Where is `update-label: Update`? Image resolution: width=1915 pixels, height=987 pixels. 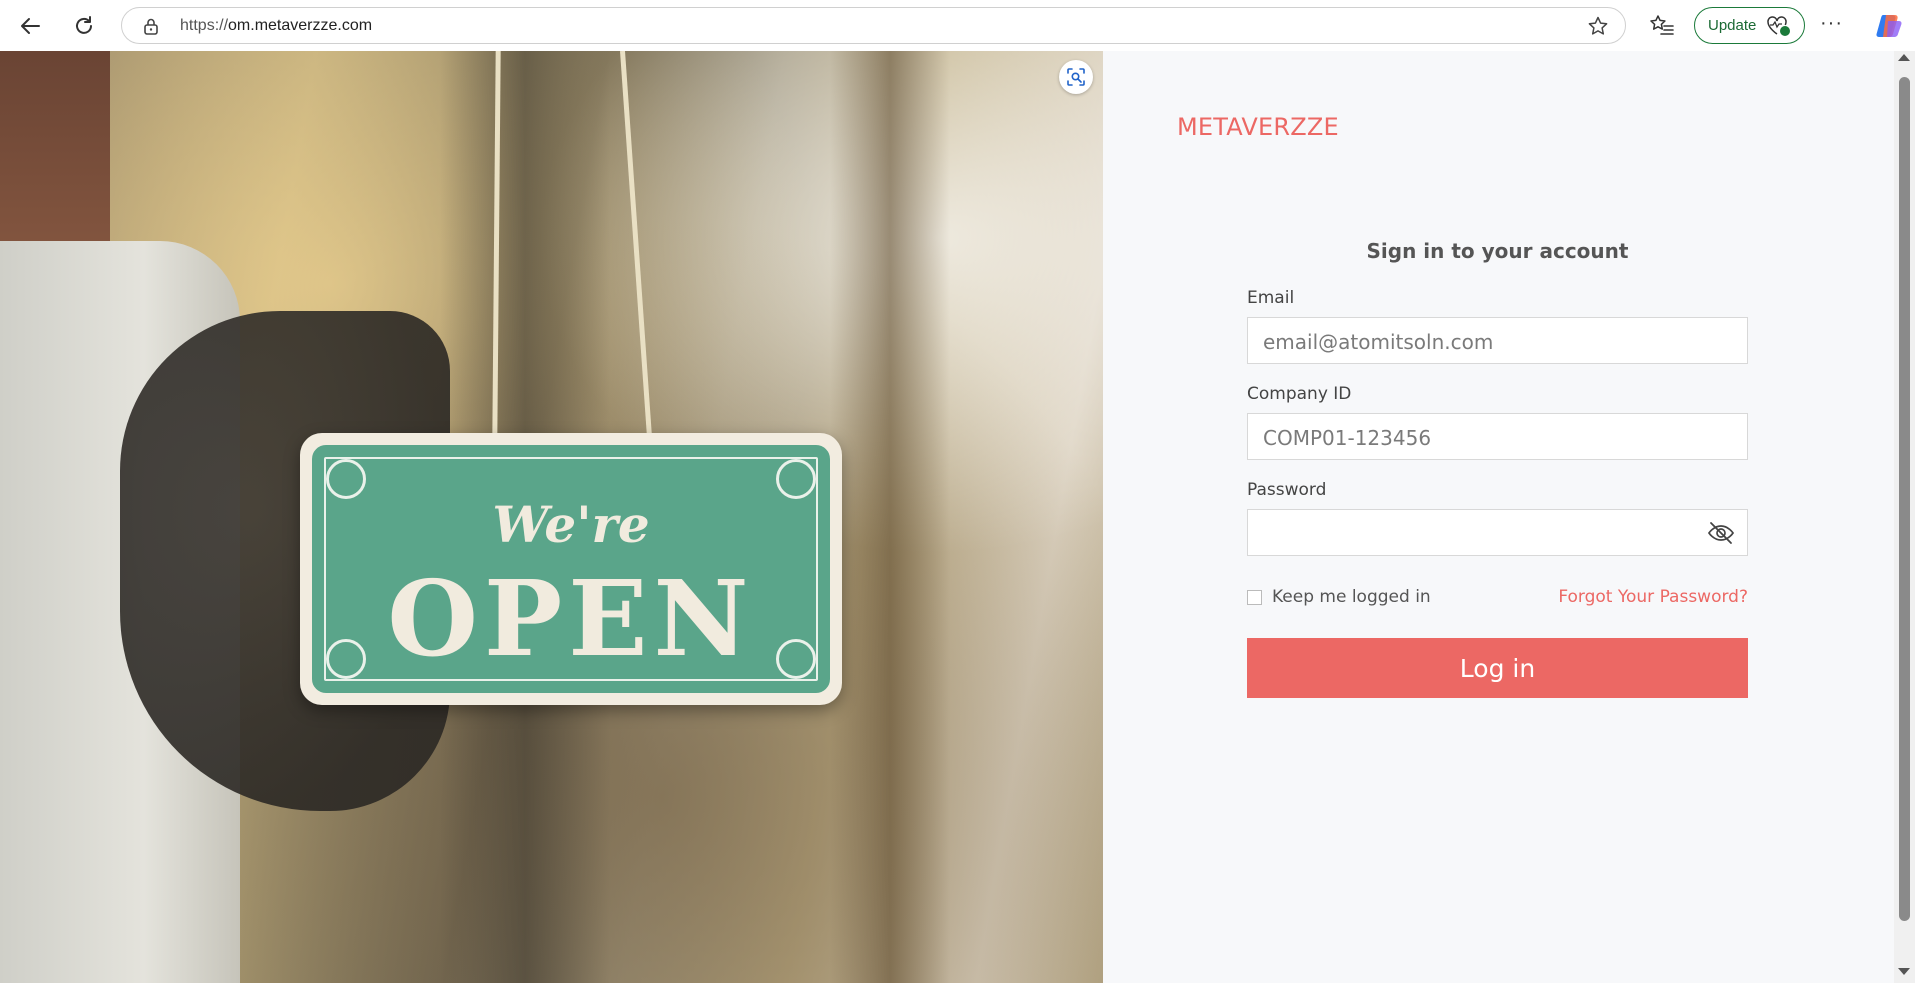
update-label: Update is located at coordinates (1732, 25).